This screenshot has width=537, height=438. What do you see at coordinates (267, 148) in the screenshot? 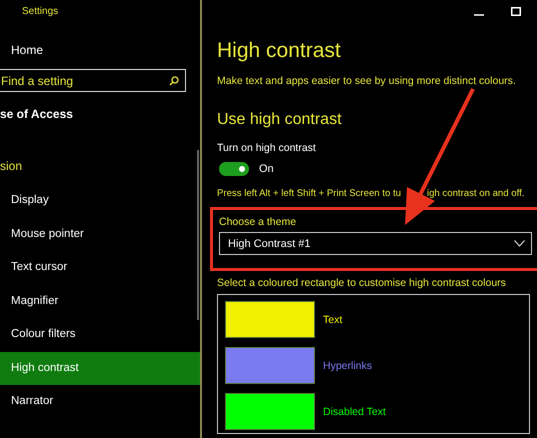
I see `toggle-label: Turn on high contrast` at bounding box center [267, 148].